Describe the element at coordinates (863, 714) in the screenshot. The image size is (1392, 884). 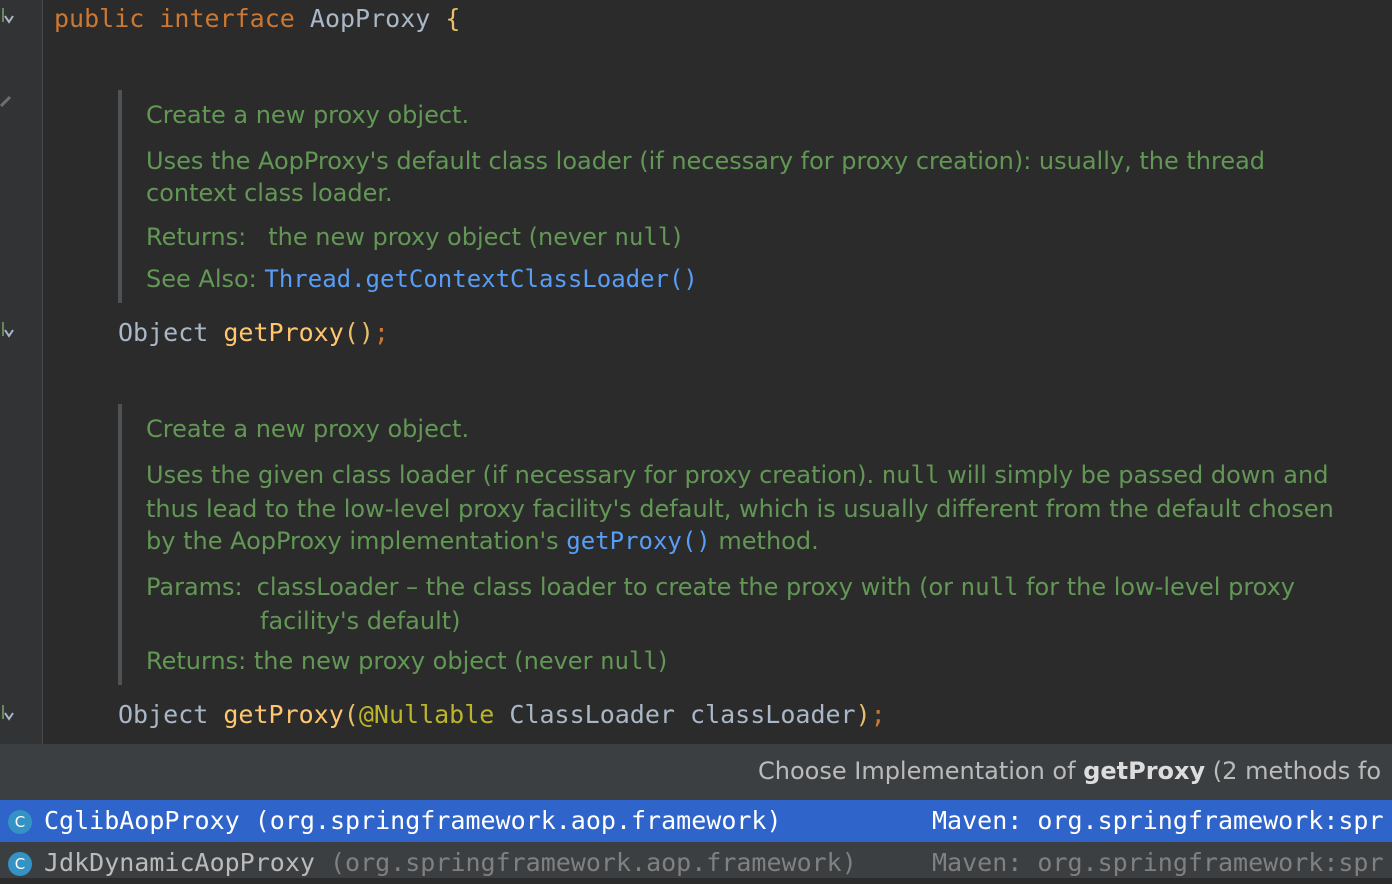
I see `close-paren: )` at that location.